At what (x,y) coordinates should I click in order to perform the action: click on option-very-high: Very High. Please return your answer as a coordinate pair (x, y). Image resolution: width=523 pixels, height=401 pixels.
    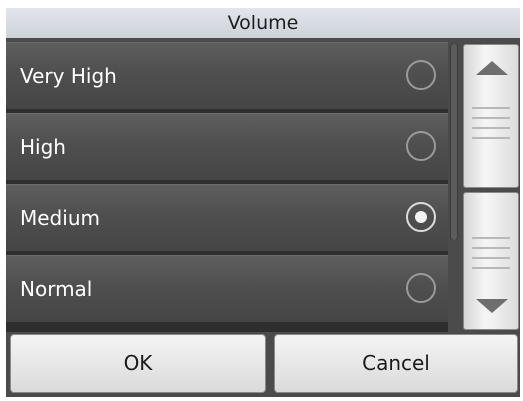
    Looking at the image, I should click on (227, 75).